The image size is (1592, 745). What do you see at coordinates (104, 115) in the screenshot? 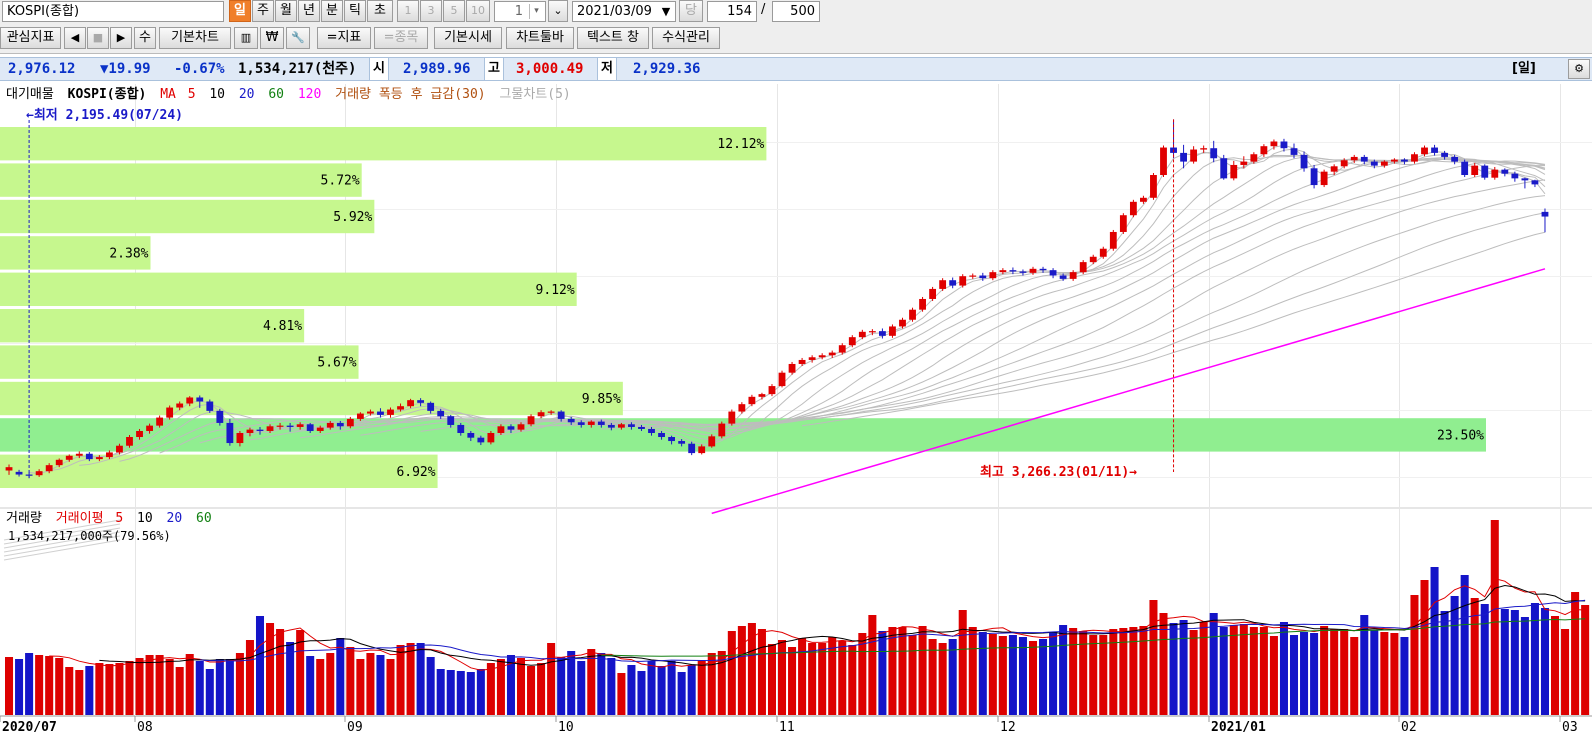
I see `low-annotation: ←최저 2,195.49(07/24)` at bounding box center [104, 115].